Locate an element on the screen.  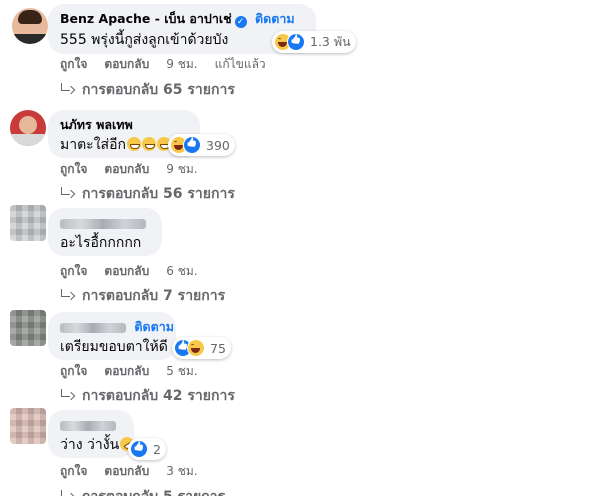
replies-label: การตอบกลับ 65 รายการ is located at coordinates (158, 90).